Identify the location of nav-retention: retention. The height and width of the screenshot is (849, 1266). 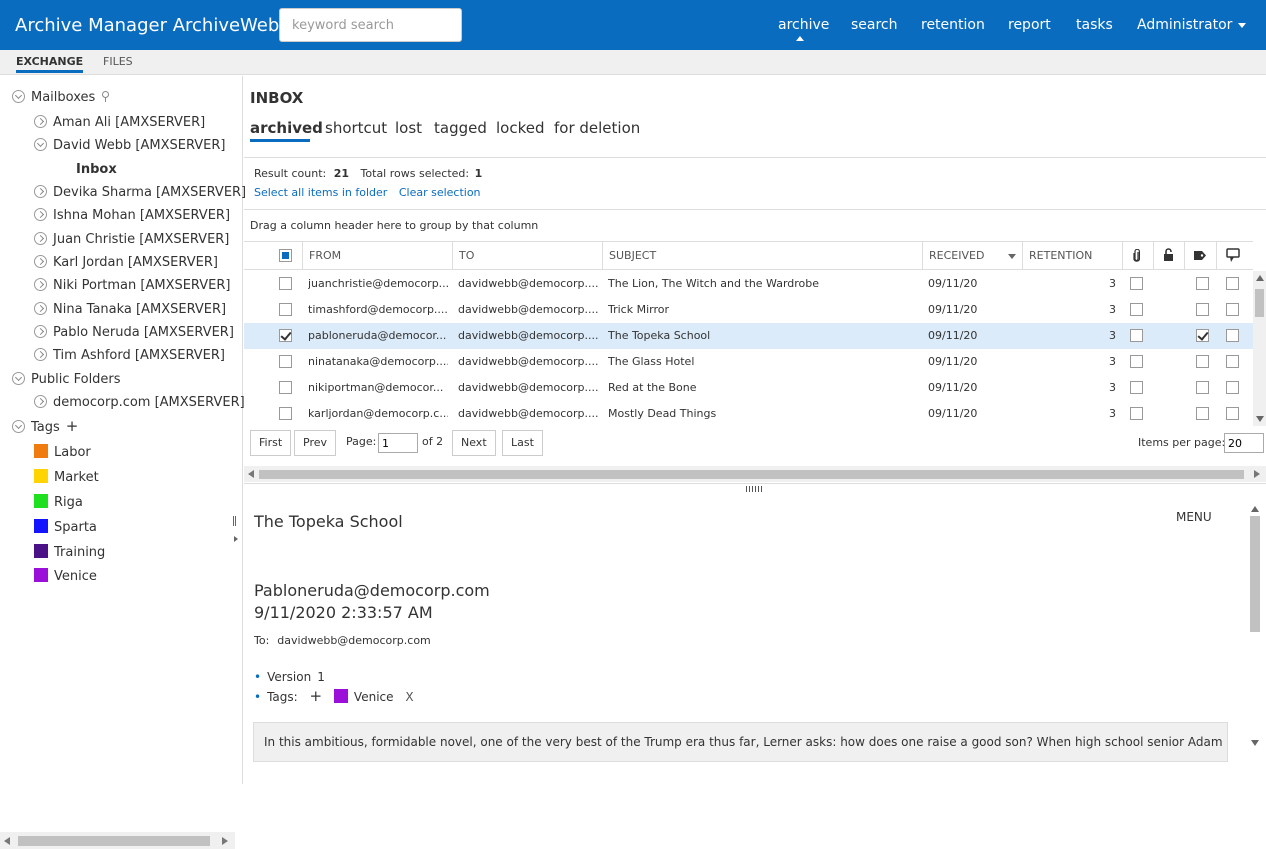
(953, 25).